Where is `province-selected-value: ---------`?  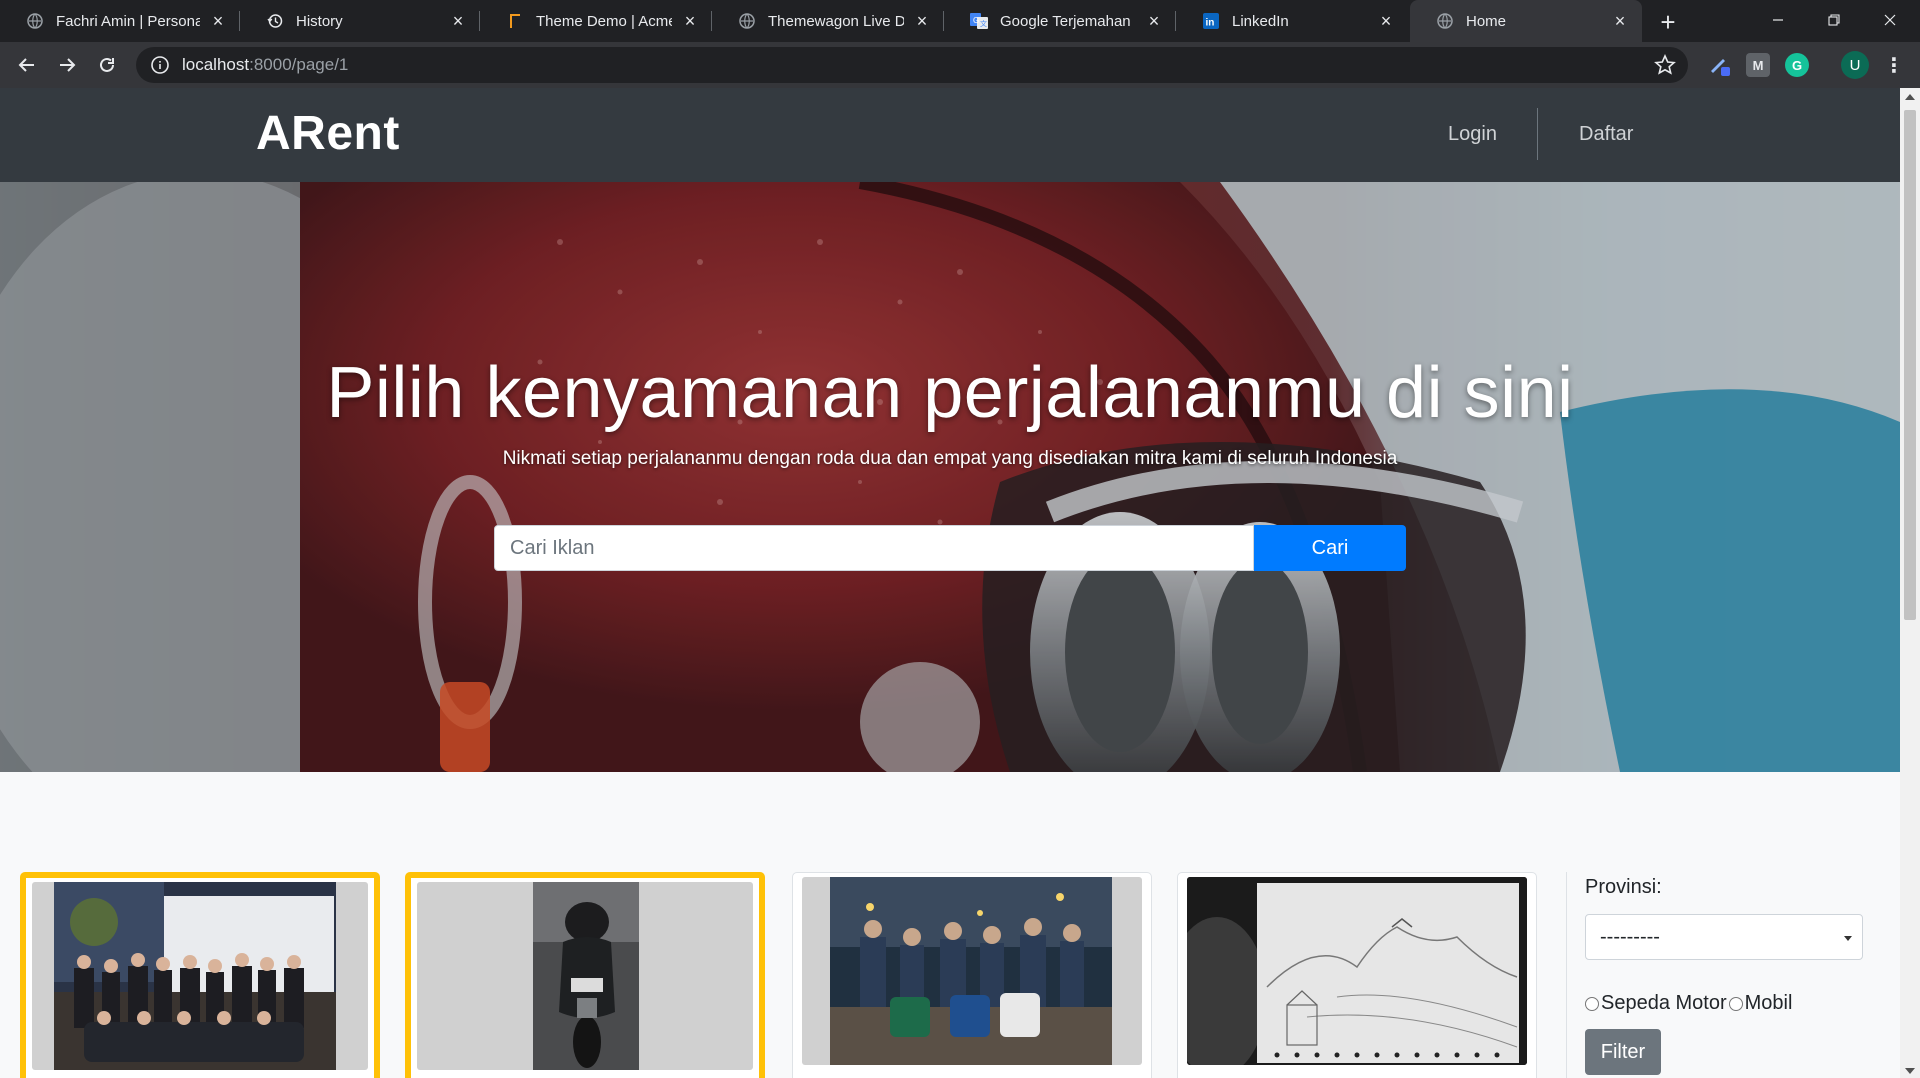
province-selected-value: --------- is located at coordinates (1630, 936).